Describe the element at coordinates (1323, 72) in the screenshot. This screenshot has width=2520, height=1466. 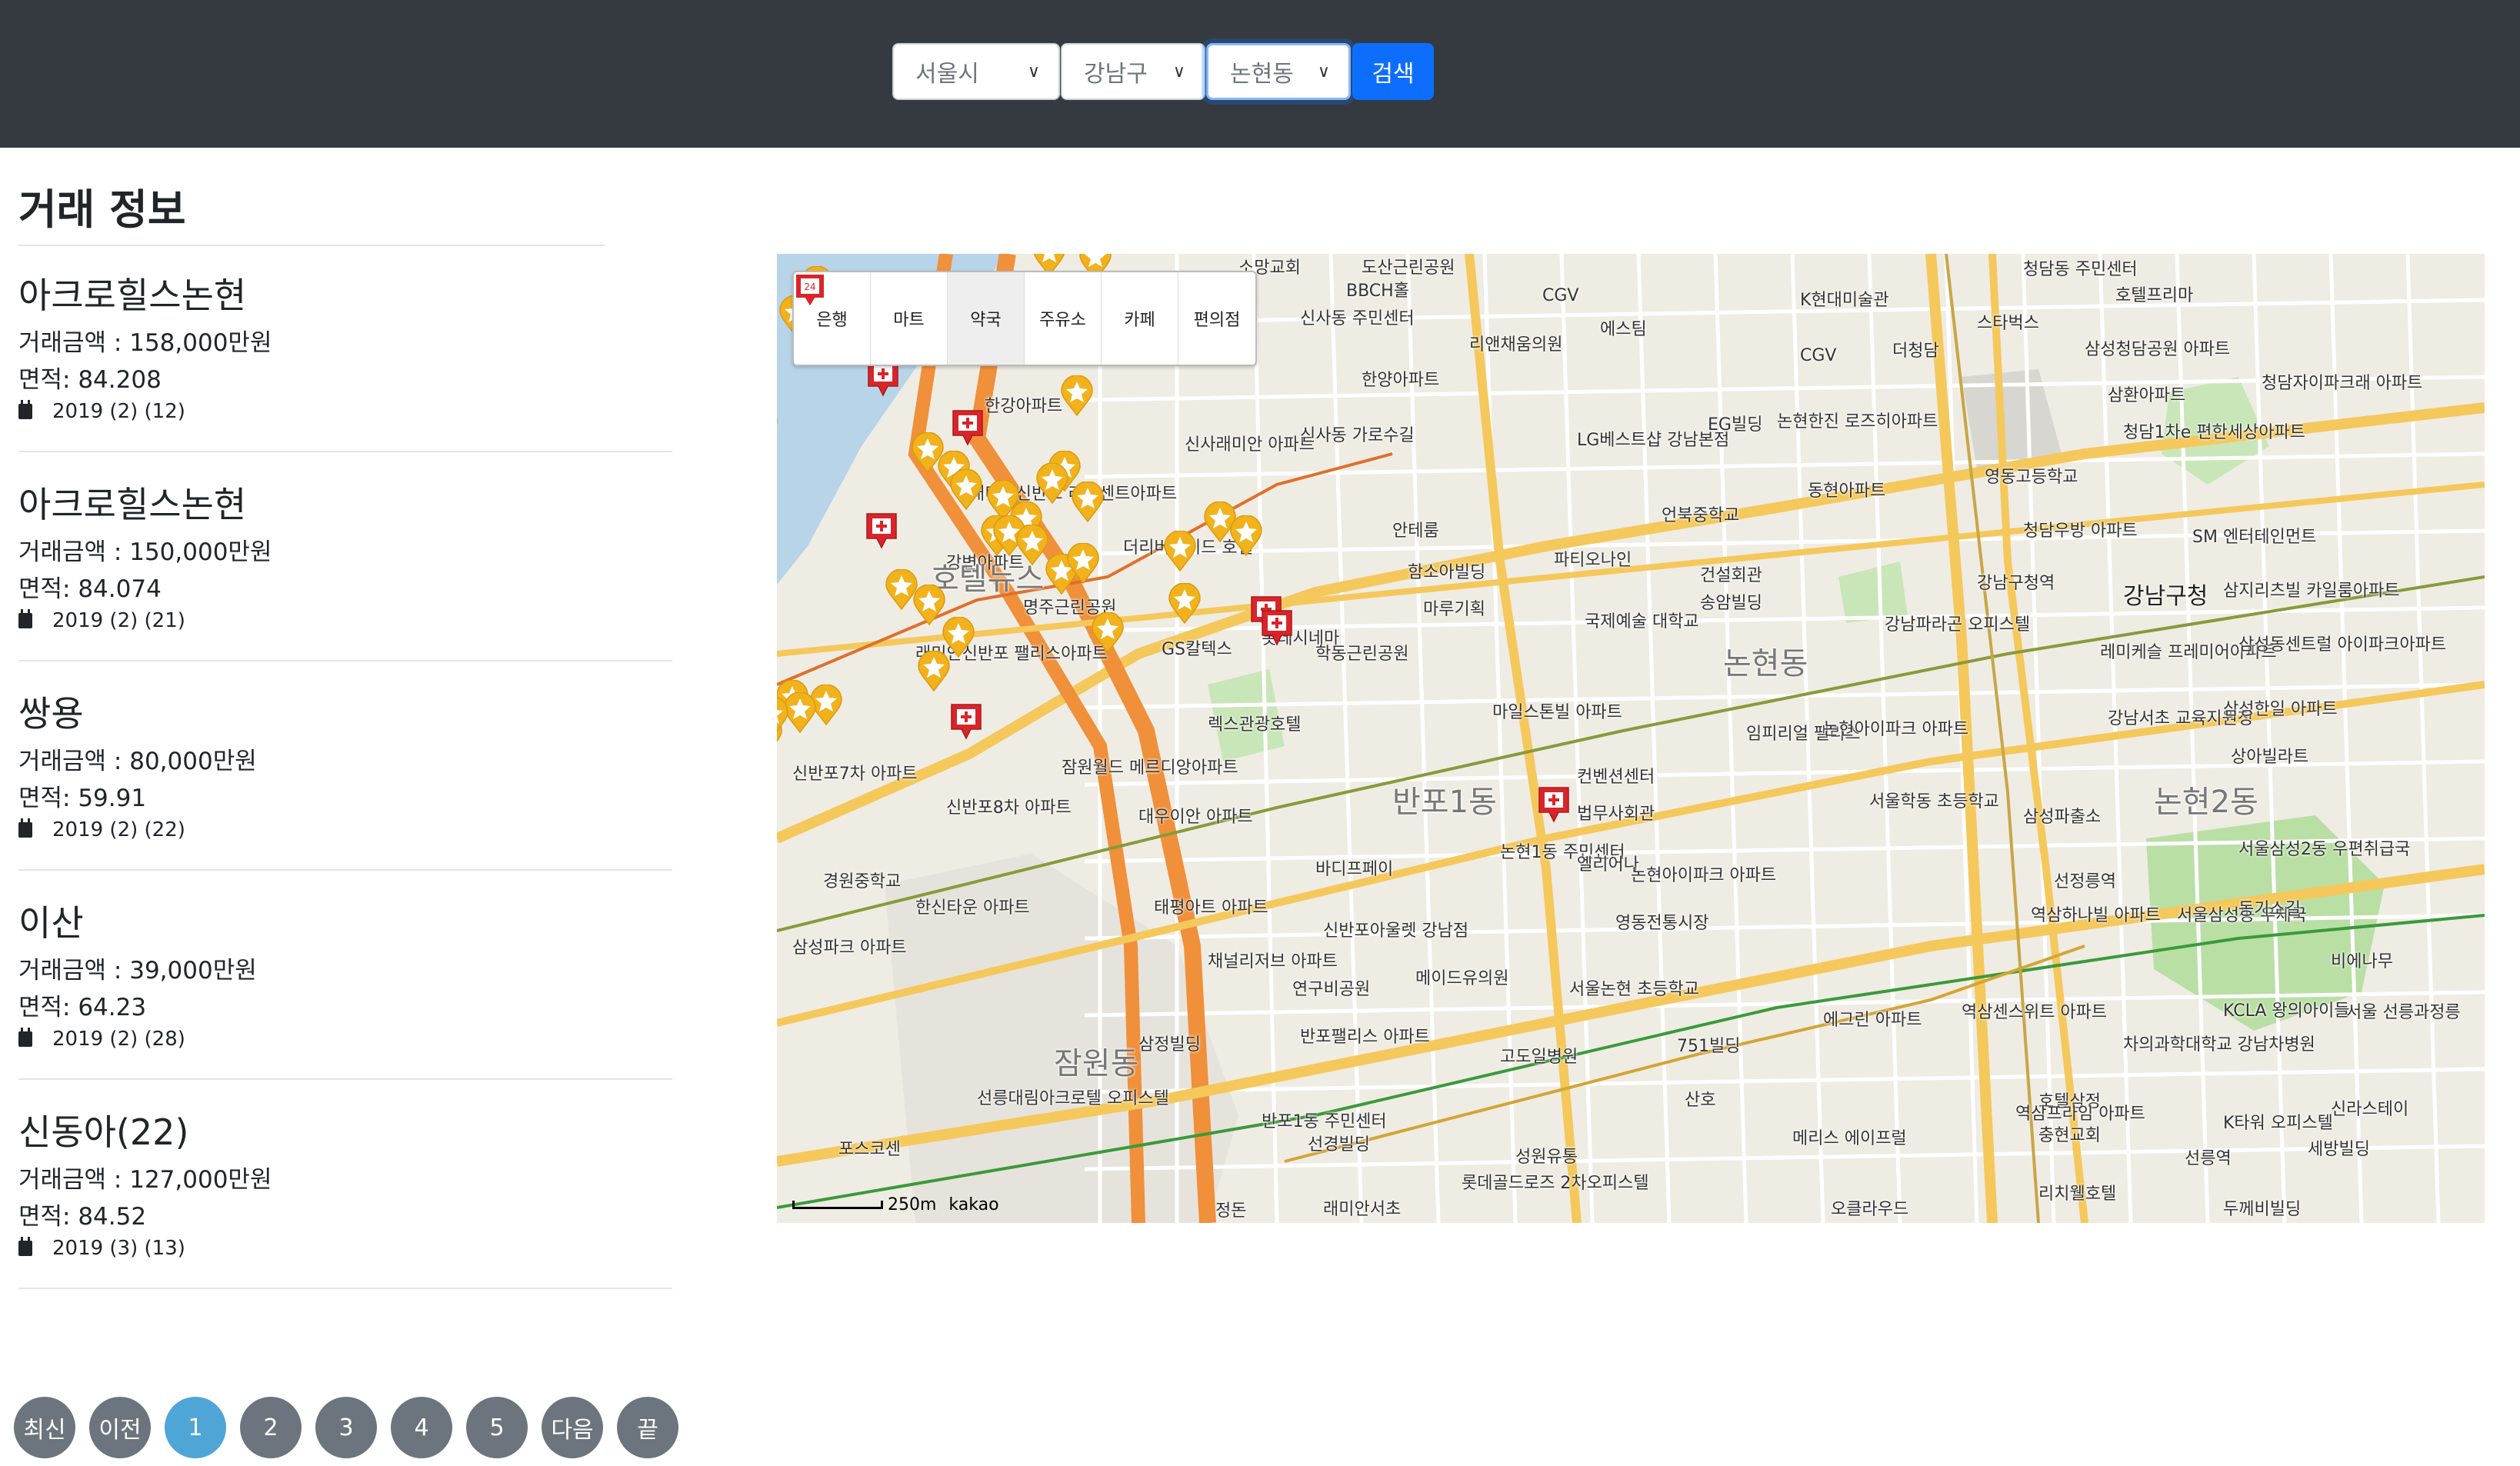
I see `chevron-down-icon: ∨` at that location.